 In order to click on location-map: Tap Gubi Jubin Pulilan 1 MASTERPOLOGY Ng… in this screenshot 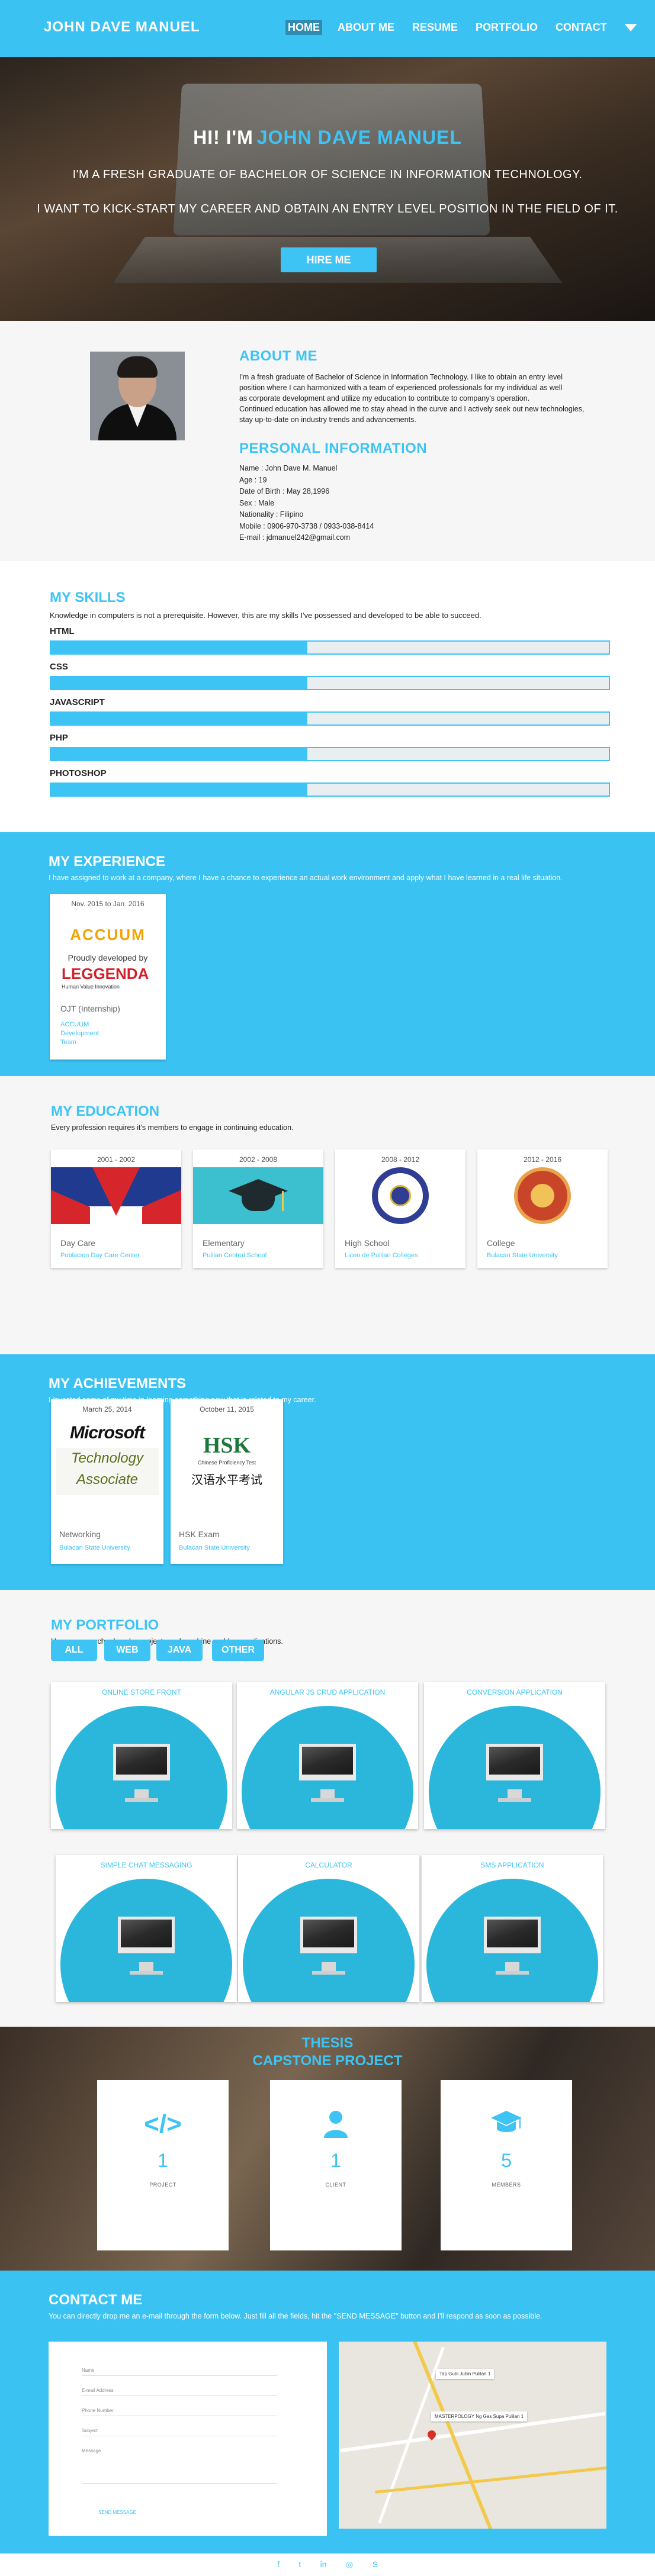, I will do `click(473, 2435)`.